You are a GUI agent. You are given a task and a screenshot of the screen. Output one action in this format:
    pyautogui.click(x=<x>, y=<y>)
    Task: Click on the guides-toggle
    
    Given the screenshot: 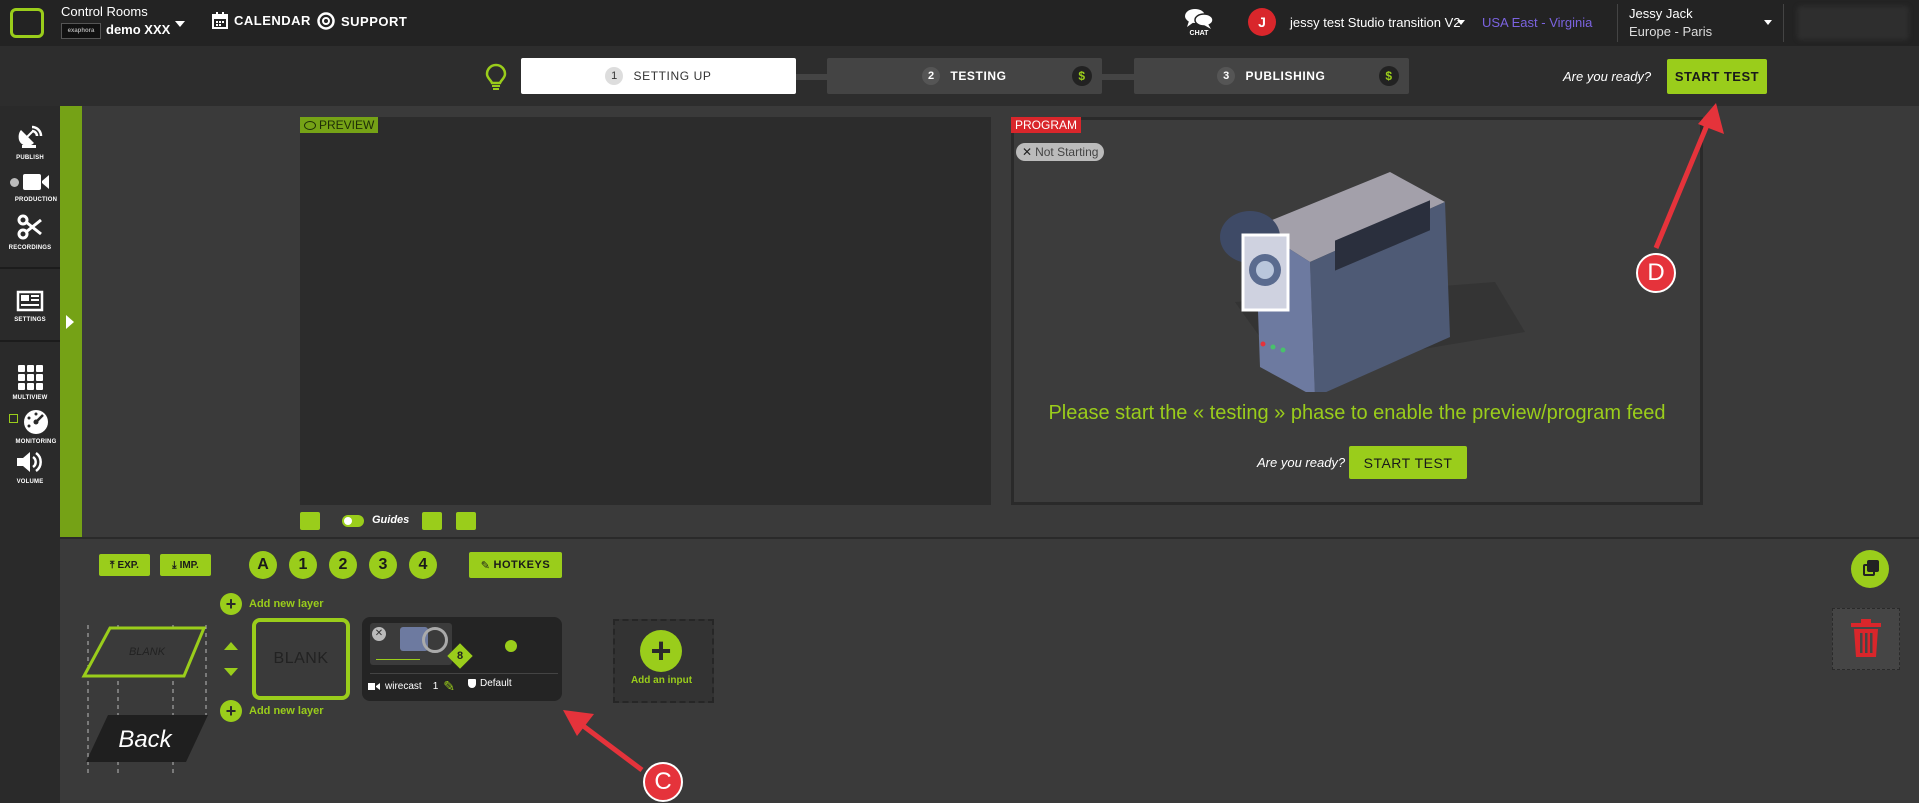 What is the action you would take?
    pyautogui.click(x=353, y=521)
    